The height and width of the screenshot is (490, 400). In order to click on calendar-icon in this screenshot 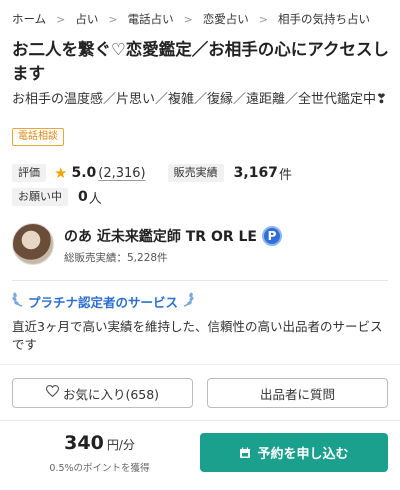, I will do `click(245, 453)`.